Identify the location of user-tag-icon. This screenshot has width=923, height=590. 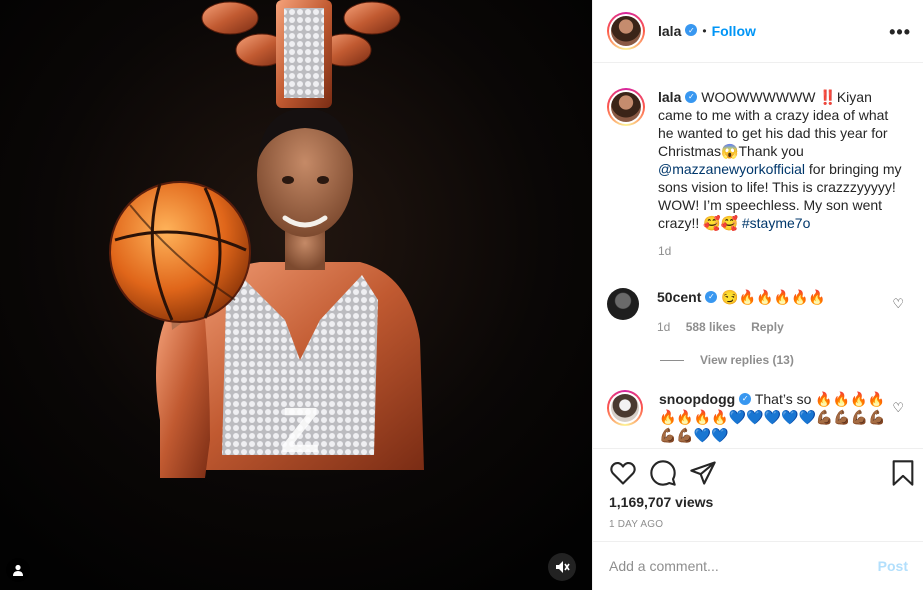
(18, 570).